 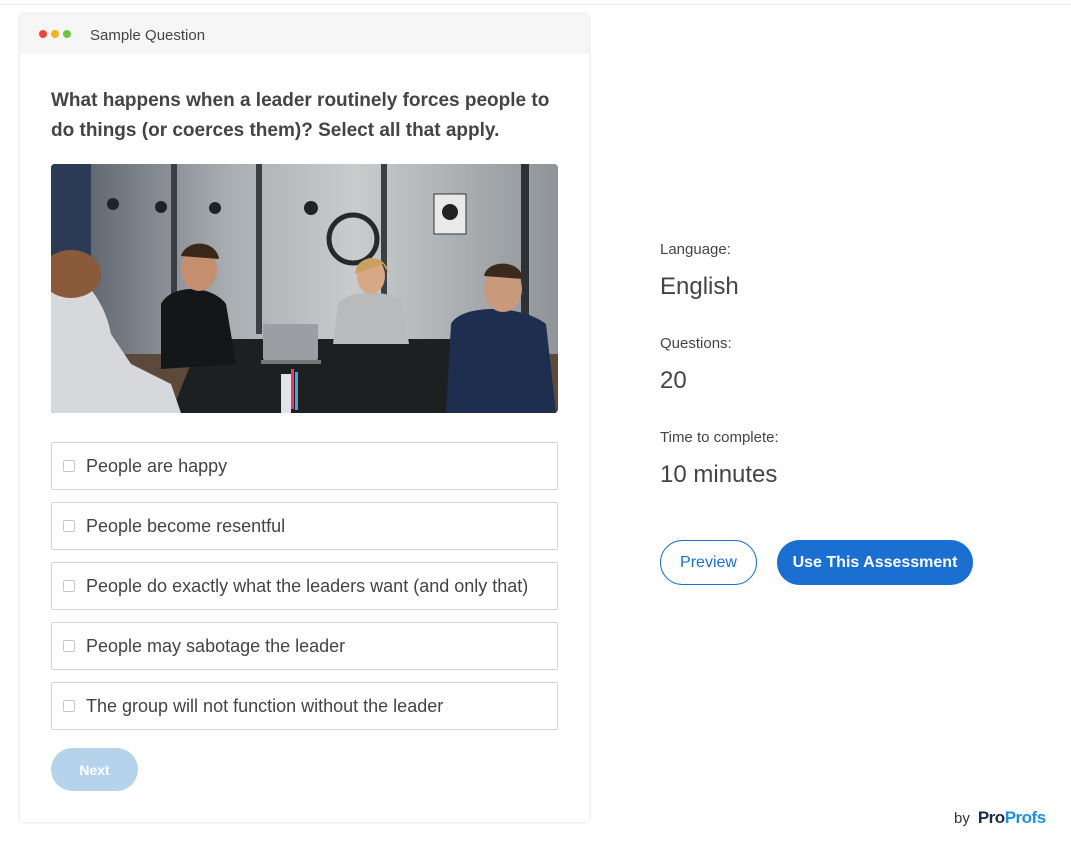 I want to click on logo-part-pro: Pro, so click(x=991, y=817).